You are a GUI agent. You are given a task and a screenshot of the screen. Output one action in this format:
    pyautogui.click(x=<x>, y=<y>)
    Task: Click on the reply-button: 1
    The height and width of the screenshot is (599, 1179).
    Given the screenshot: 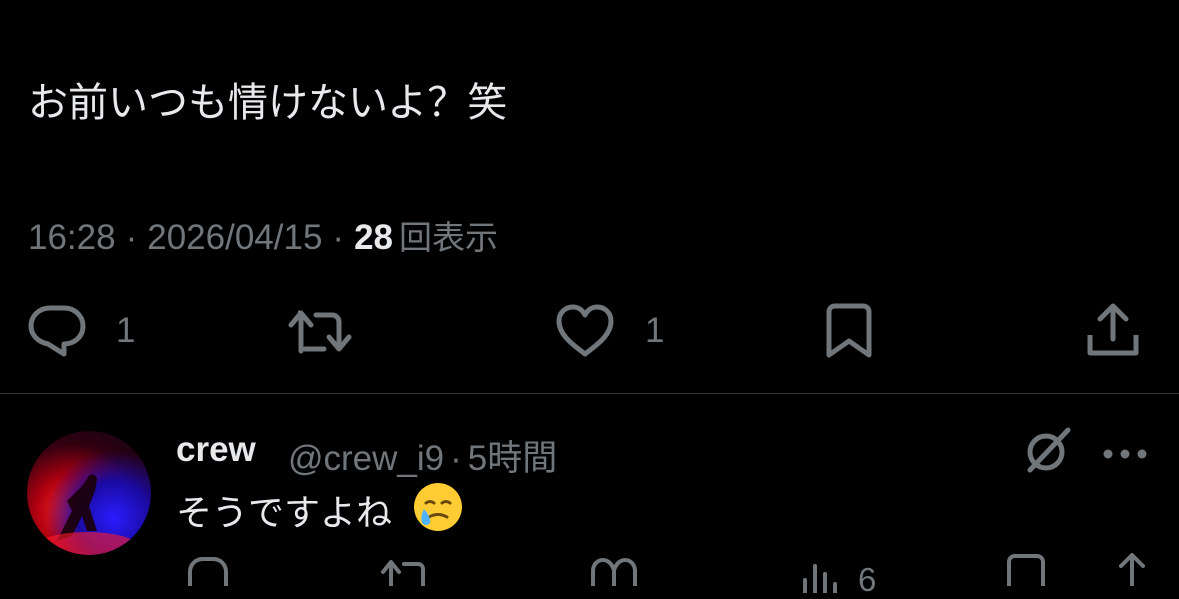 What is the action you would take?
    pyautogui.click(x=81, y=331)
    